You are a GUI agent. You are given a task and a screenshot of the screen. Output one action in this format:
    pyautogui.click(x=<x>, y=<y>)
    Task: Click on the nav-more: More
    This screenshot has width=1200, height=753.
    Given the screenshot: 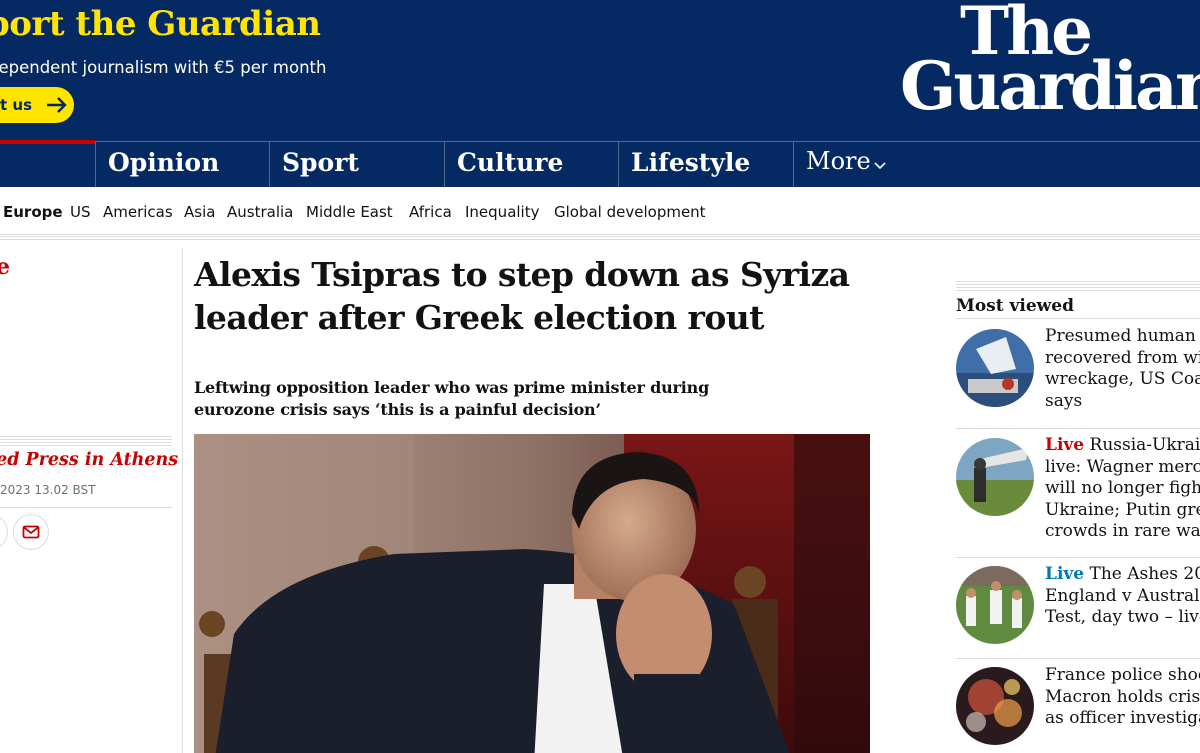 What is the action you would take?
    pyautogui.click(x=839, y=164)
    